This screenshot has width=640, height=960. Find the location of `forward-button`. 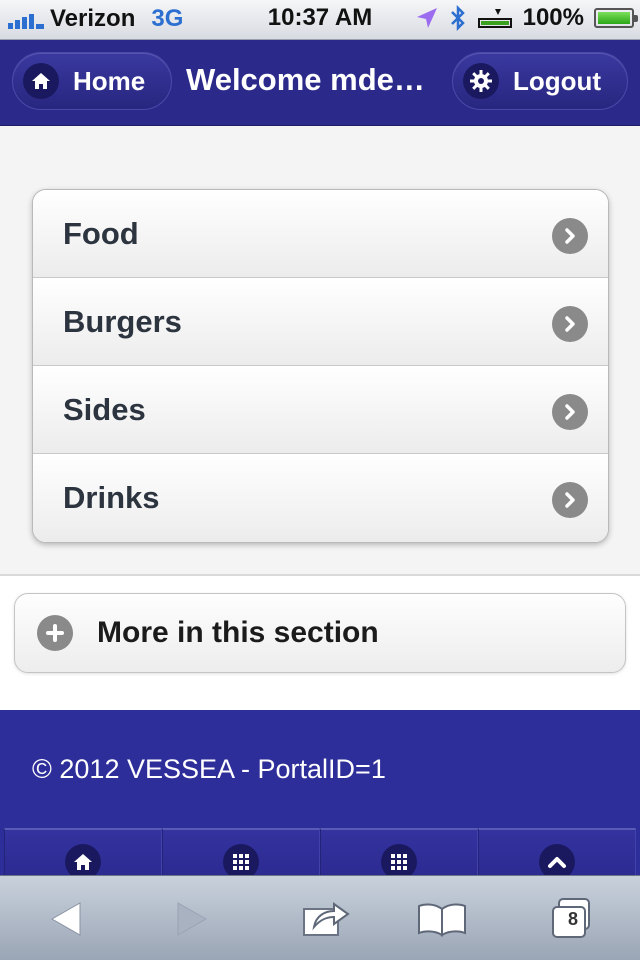

forward-button is located at coordinates (192, 919).